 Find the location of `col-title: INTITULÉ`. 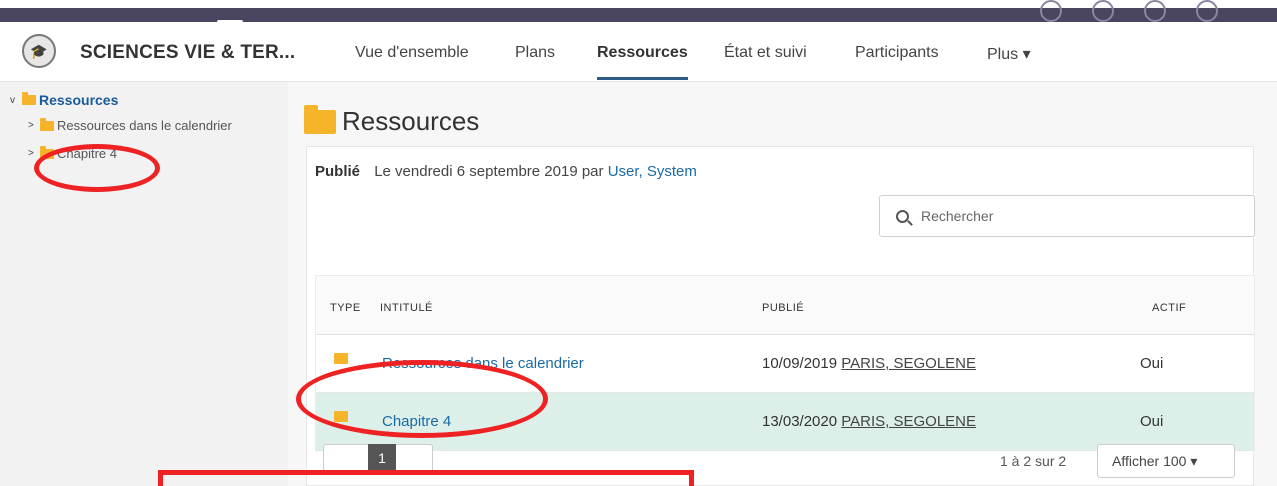

col-title: INTITULÉ is located at coordinates (406, 308).